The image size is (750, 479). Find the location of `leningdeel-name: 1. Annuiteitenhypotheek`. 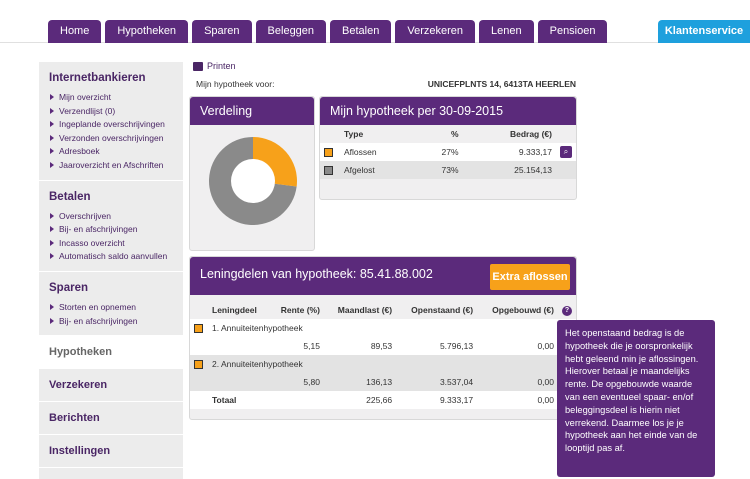

leningdeel-name: 1. Annuiteitenhypotheek is located at coordinates (392, 328).